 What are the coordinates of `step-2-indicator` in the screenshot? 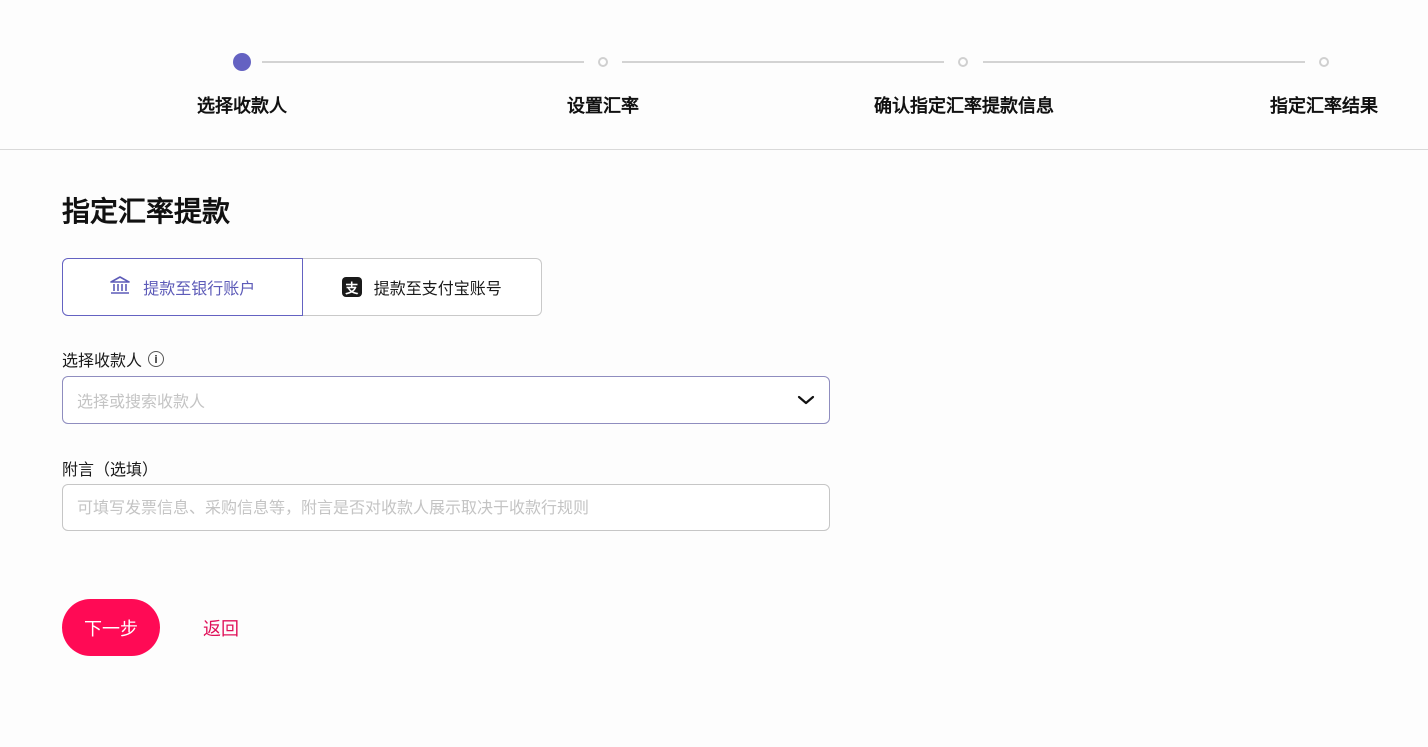 It's located at (603, 62).